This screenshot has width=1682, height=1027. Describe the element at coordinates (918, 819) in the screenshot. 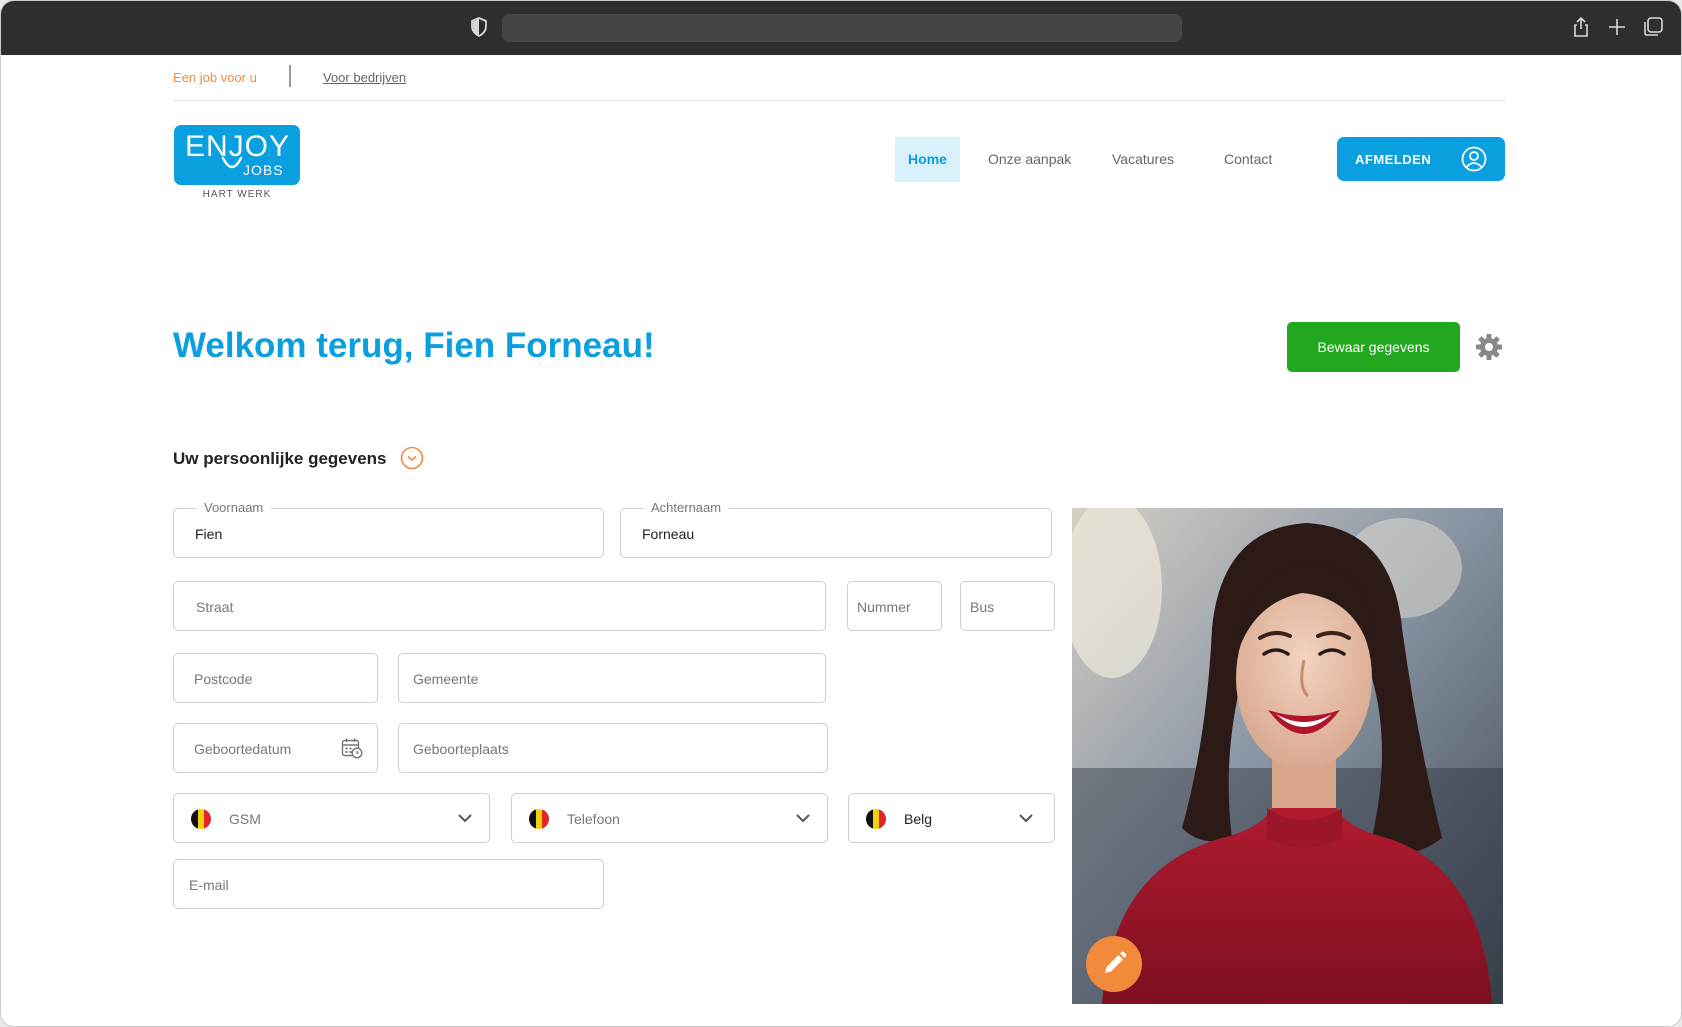

I see `nationality-value: Belg` at that location.